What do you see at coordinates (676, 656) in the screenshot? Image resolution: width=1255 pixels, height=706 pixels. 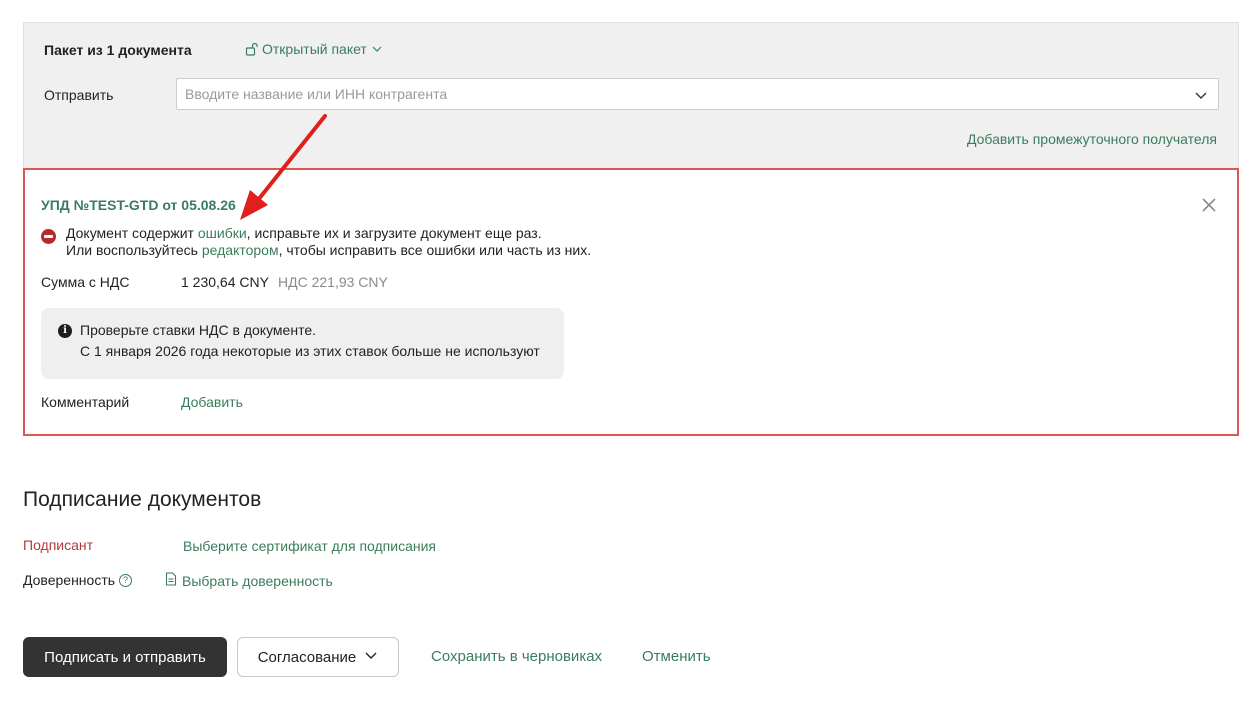 I see `cancel-link: Отменить` at bounding box center [676, 656].